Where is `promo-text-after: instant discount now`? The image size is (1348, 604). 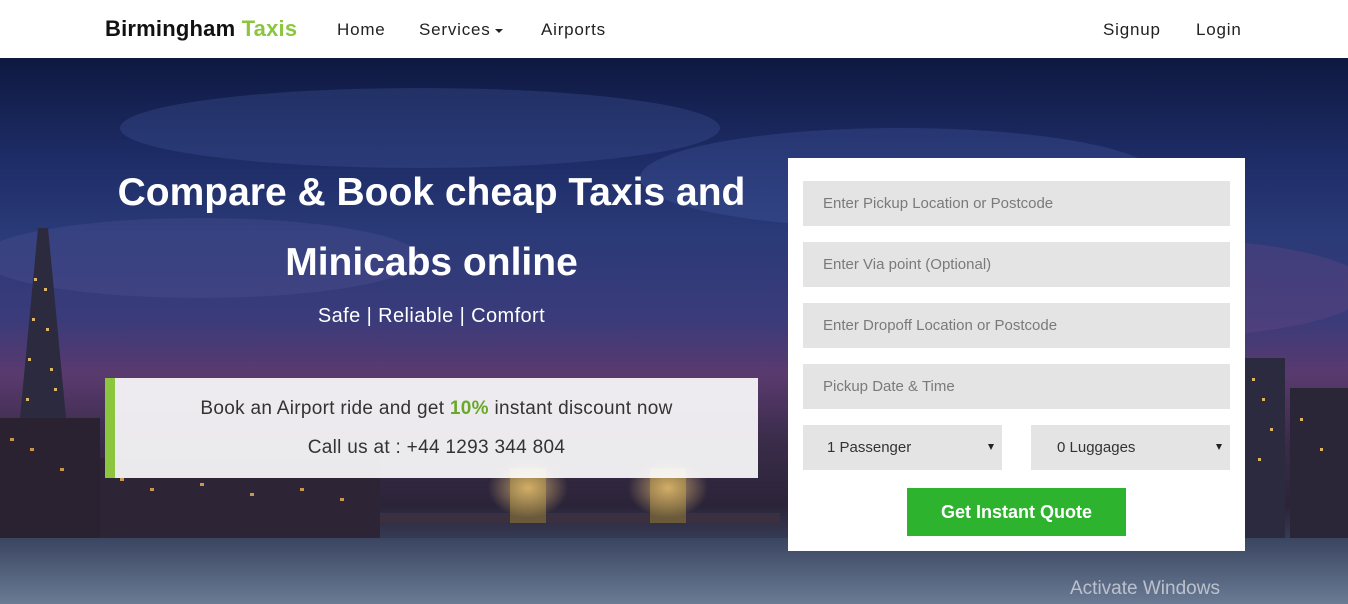 promo-text-after: instant discount now is located at coordinates (583, 408).